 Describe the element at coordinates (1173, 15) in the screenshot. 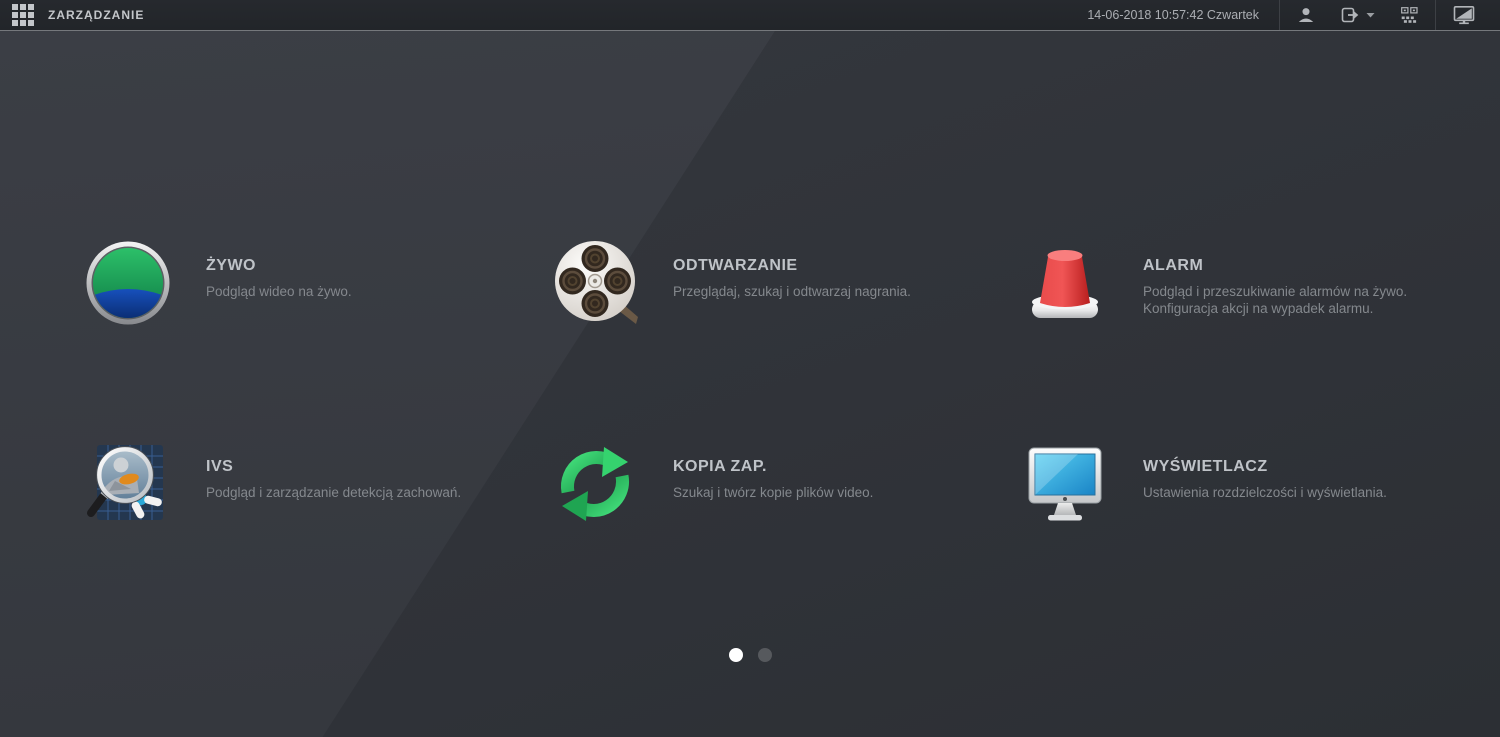

I see `datetime-display: 14-06-2018 10:57:42 Czwartek` at that location.